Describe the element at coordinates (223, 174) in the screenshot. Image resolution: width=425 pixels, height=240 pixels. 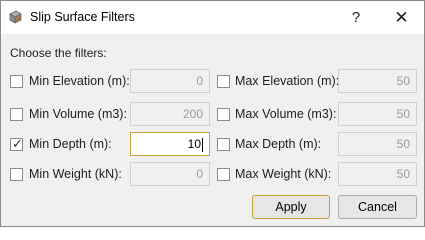
I see `max-weight-checkbox` at that location.